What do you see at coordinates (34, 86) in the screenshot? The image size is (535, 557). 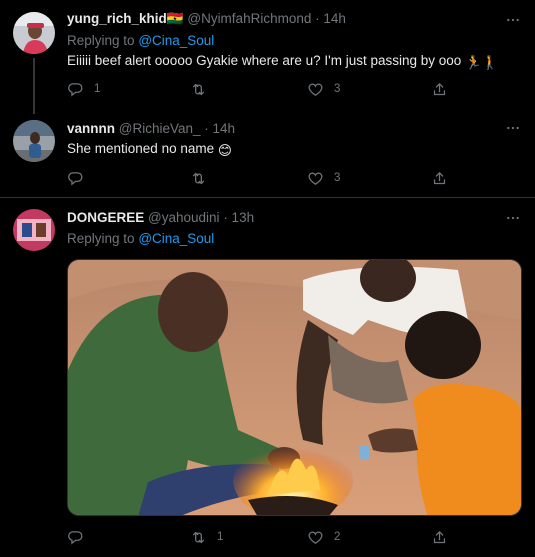 I see `thread-line` at bounding box center [34, 86].